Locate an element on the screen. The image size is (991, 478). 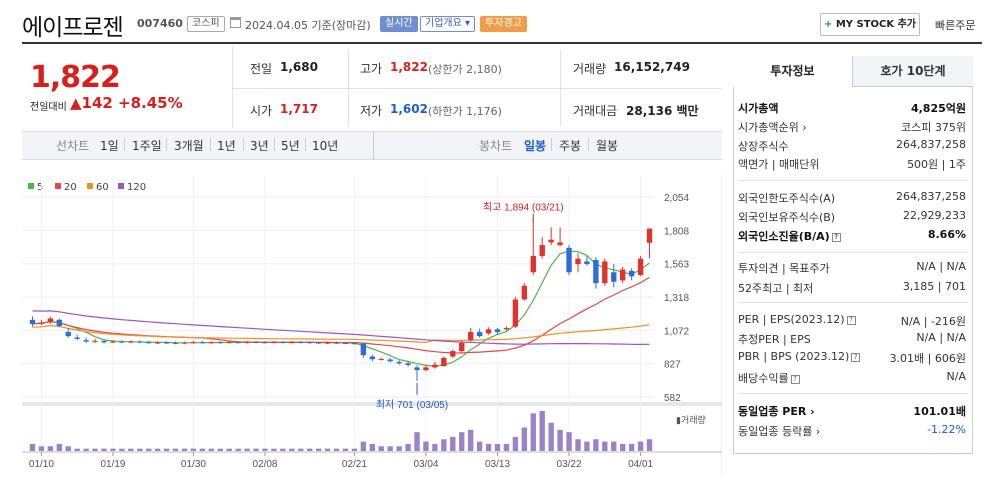
info-row: 시가총액순위 › 코스피 375위 is located at coordinates (853, 128).